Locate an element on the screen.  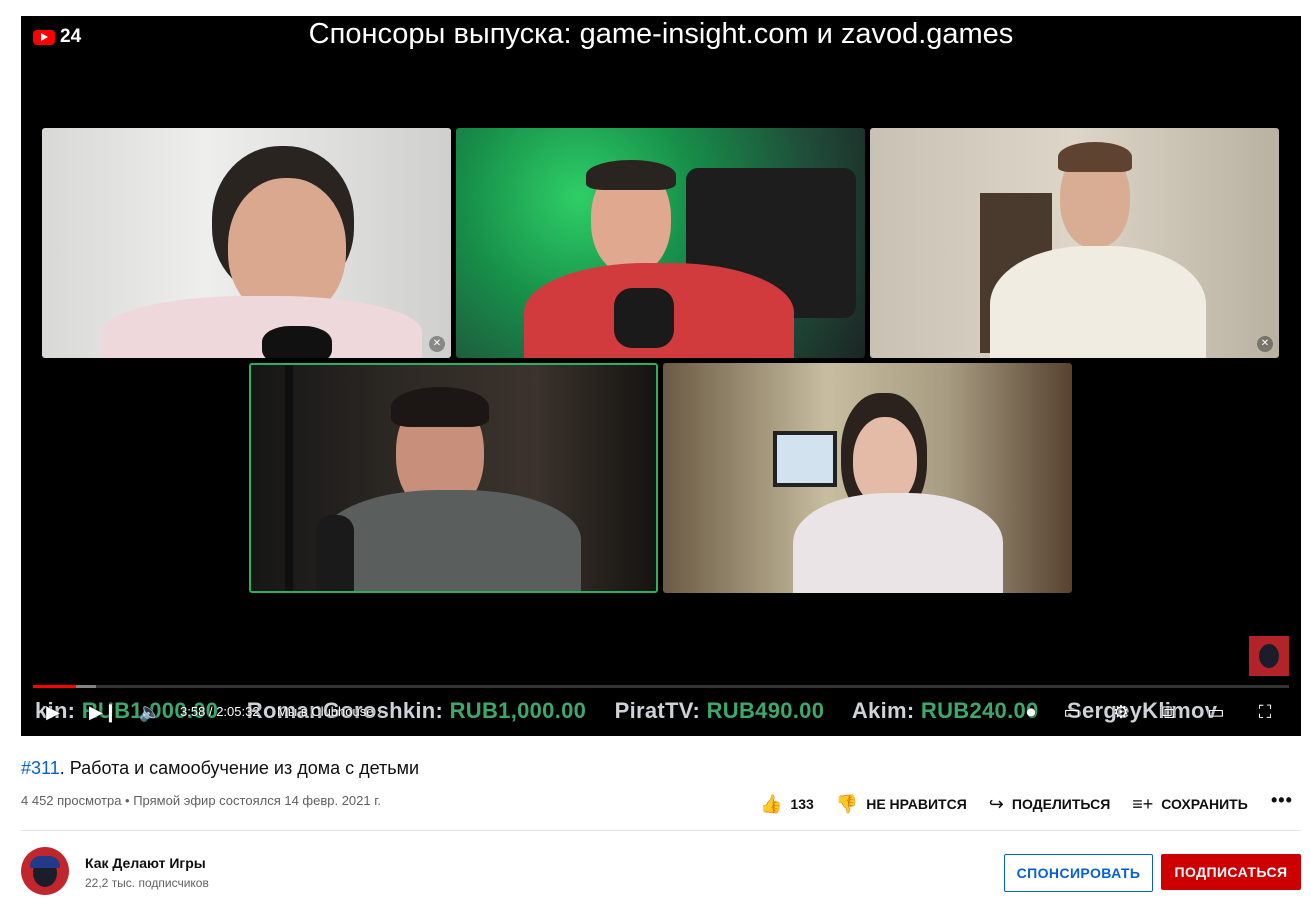
miniplayer-button: ⧉ is located at coordinates (1168, 712).